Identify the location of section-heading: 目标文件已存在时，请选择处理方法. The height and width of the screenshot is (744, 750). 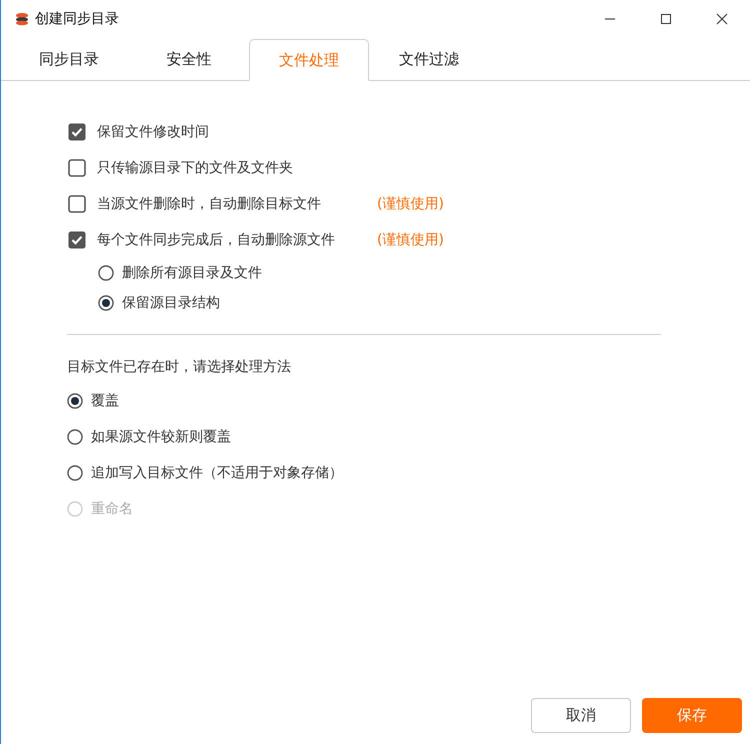
(179, 367).